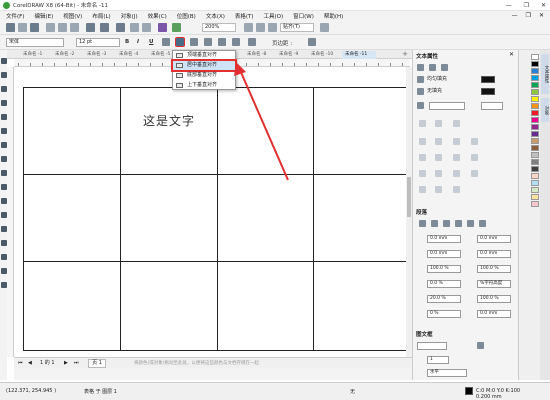 This screenshot has height=400, width=550. Describe the element at coordinates (162, 27) in the screenshot. I see `publish-pdf-icon` at that location.